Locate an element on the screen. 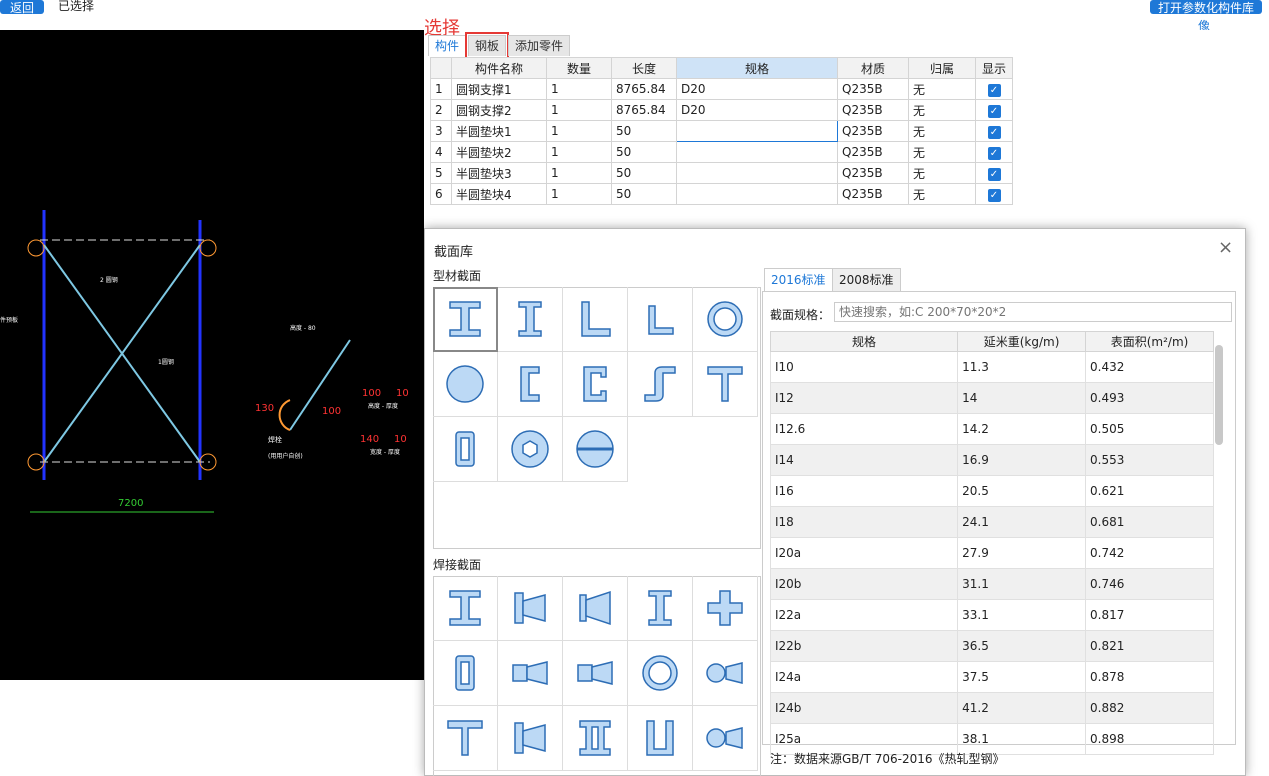 Image resolution: width=1269 pixels, height=776 pixels. spec-col-name: 规格 is located at coordinates (864, 341).